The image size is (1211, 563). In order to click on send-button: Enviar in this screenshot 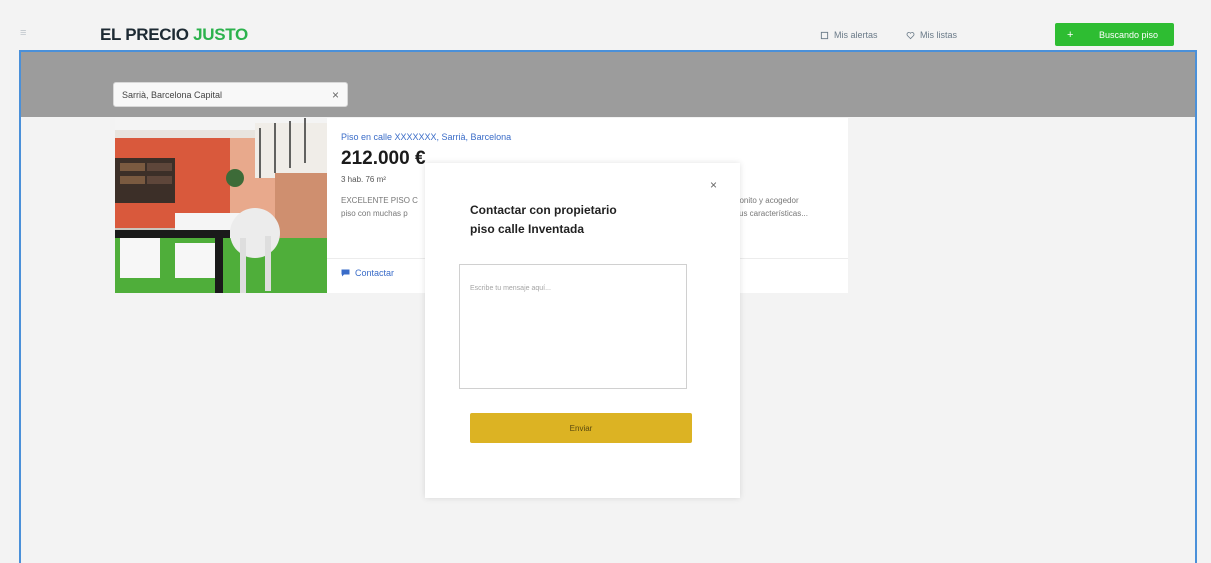, I will do `click(581, 428)`.